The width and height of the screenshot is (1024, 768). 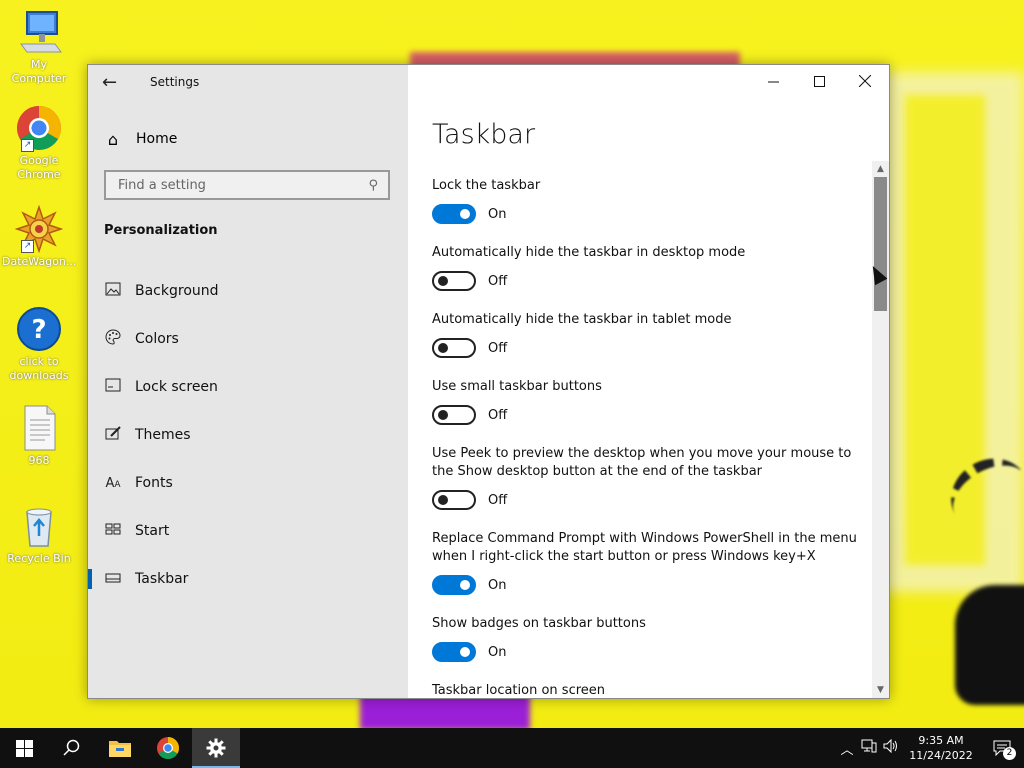 What do you see at coordinates (248, 483) in the screenshot?
I see `nav-item-fonts: AA Fonts` at bounding box center [248, 483].